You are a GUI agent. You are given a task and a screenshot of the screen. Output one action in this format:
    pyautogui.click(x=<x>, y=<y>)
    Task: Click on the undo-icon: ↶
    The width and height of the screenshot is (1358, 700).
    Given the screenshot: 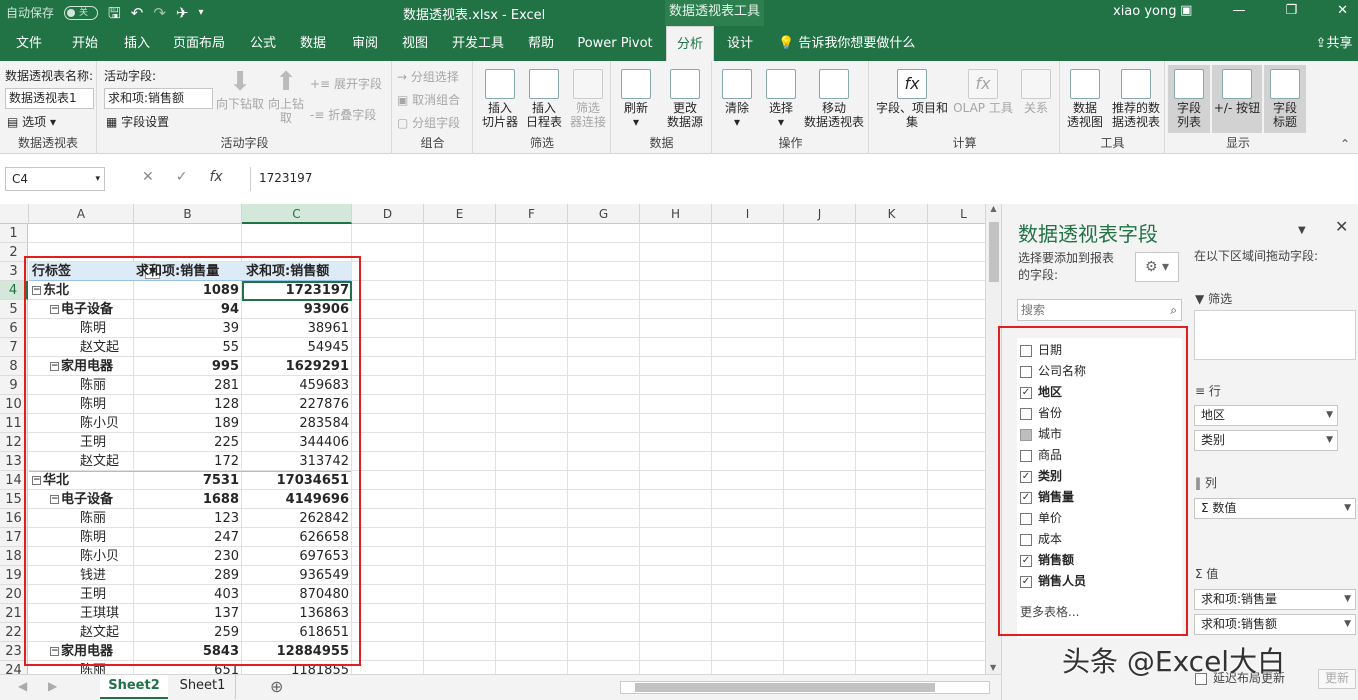 What is the action you would take?
    pyautogui.click(x=137, y=13)
    